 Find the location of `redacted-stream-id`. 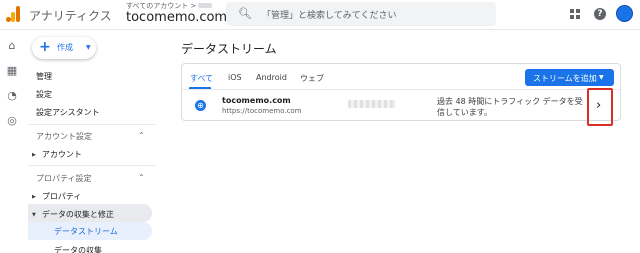

redacted-stream-id is located at coordinates (372, 104).